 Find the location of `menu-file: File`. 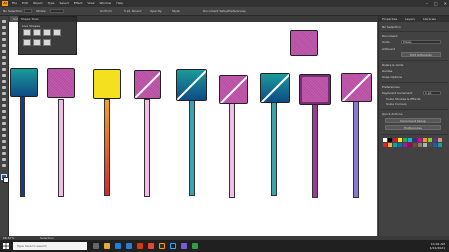

menu-file: File is located at coordinates (14, 3).